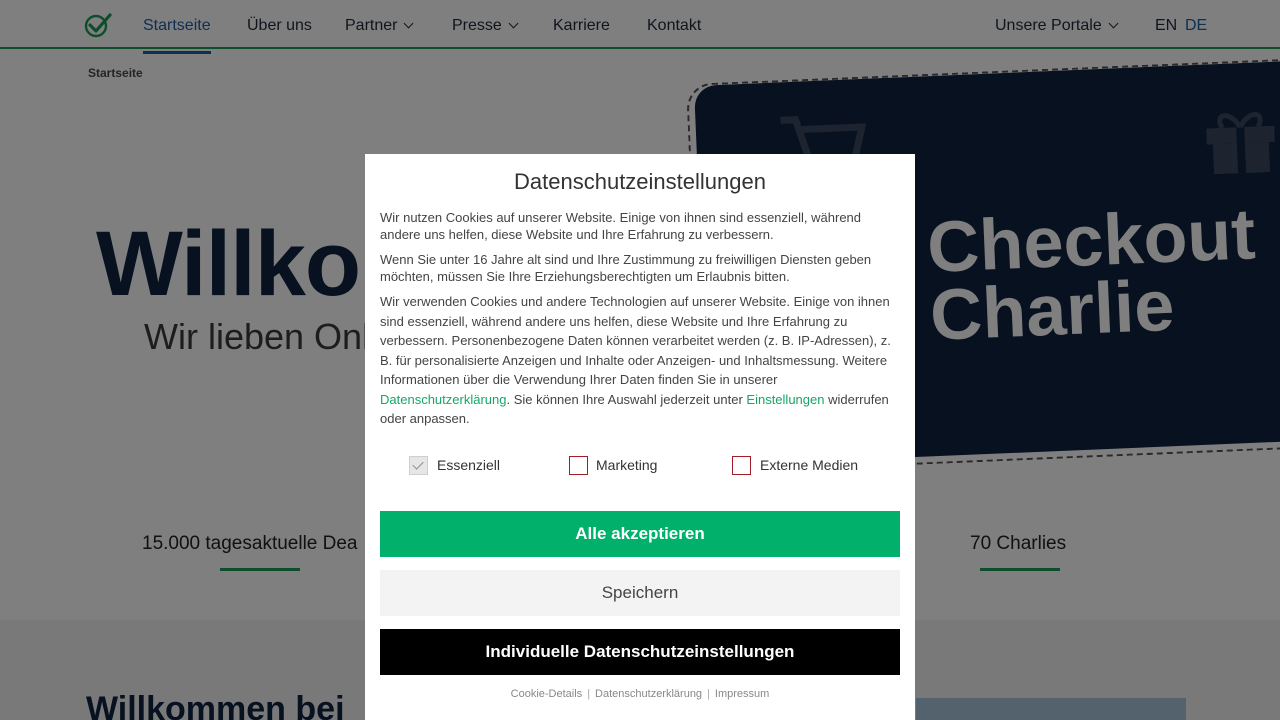 Image resolution: width=1280 pixels, height=720 pixels. Describe the element at coordinates (640, 534) in the screenshot. I see `accept-all-button: Alle akzeptieren` at that location.